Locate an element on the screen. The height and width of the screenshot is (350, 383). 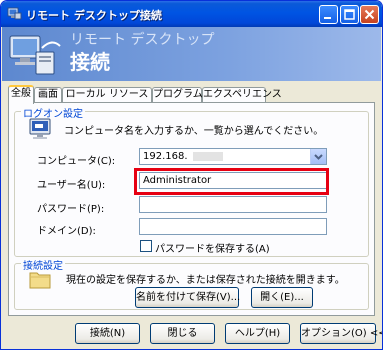
chevron-down-icon is located at coordinates (318, 157).